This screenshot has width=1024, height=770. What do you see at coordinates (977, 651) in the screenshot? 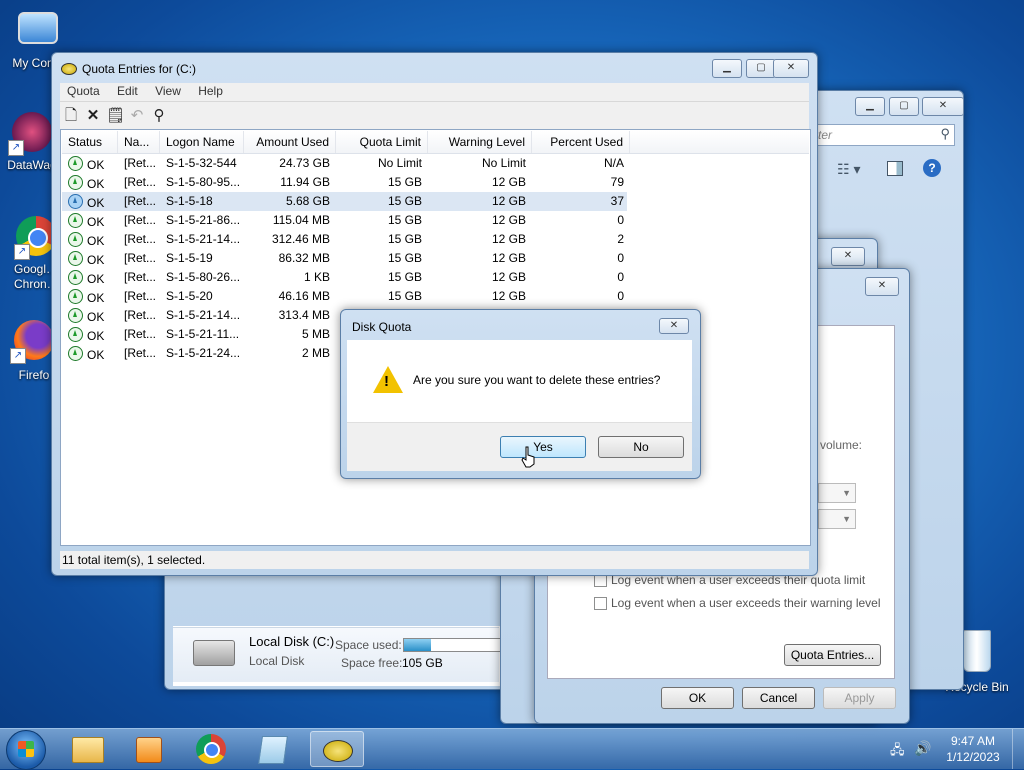
I see `recycle-bin-icon` at bounding box center [977, 651].